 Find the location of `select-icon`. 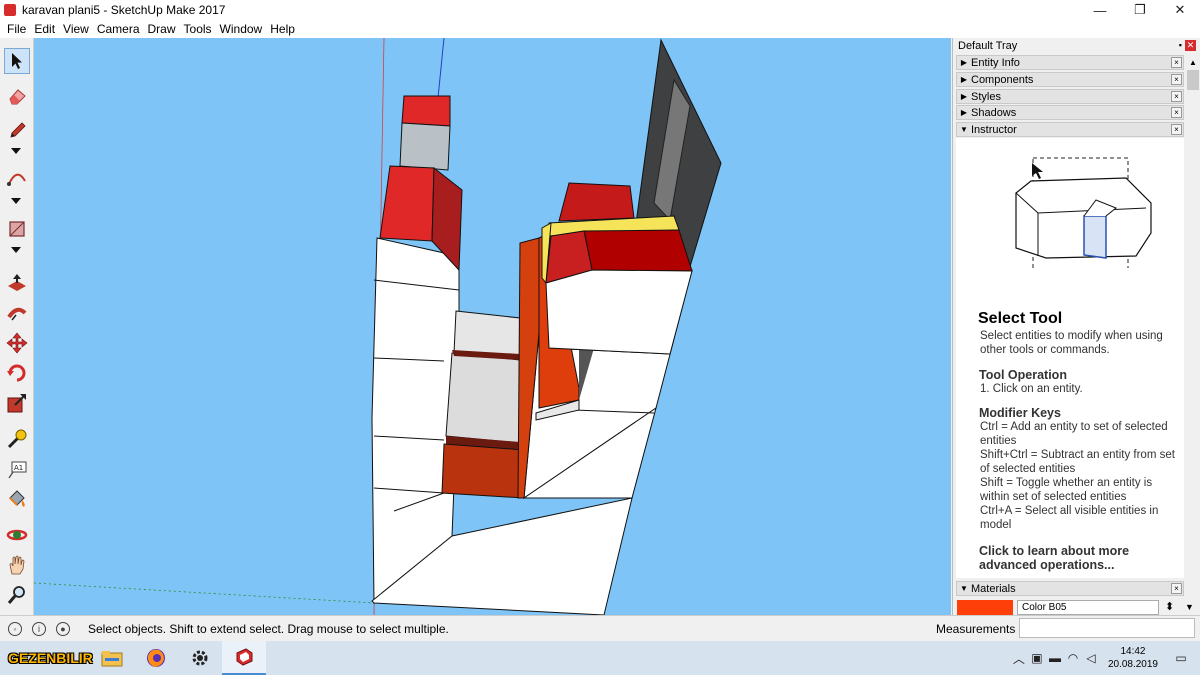

select-icon is located at coordinates (17, 61).